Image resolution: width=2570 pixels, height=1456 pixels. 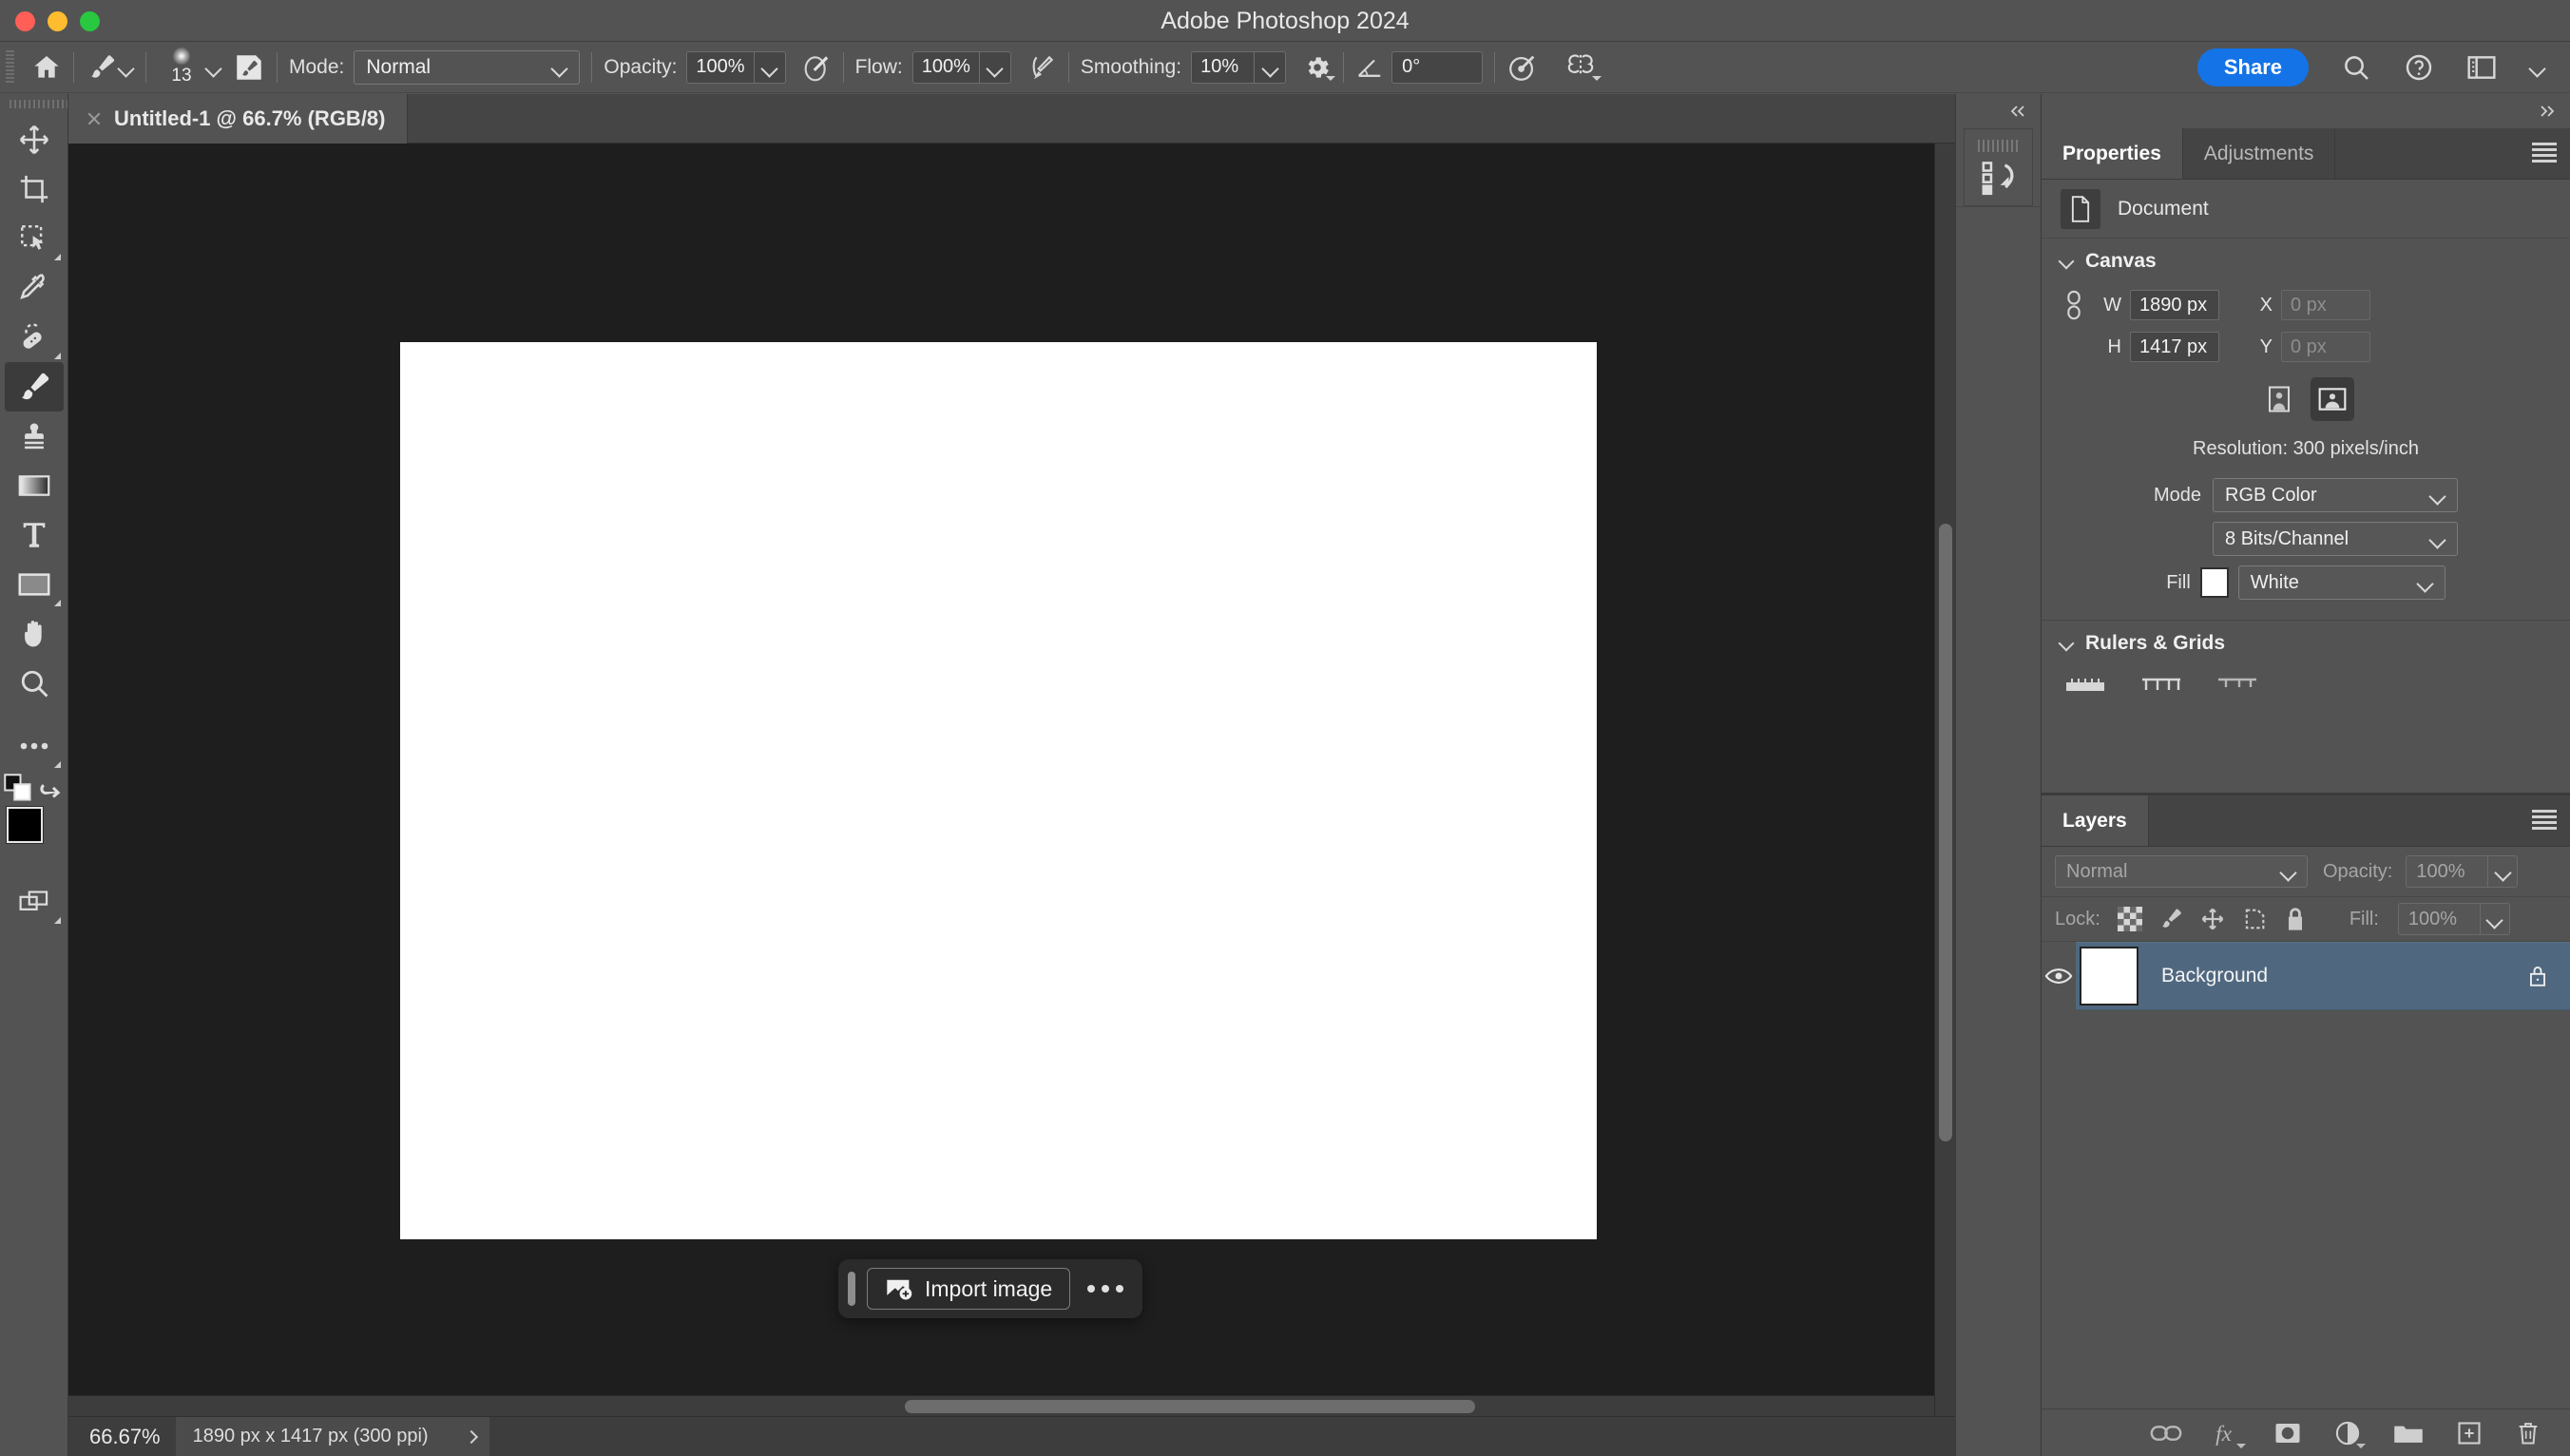 I want to click on panel-menu-icon, so click(x=2544, y=153).